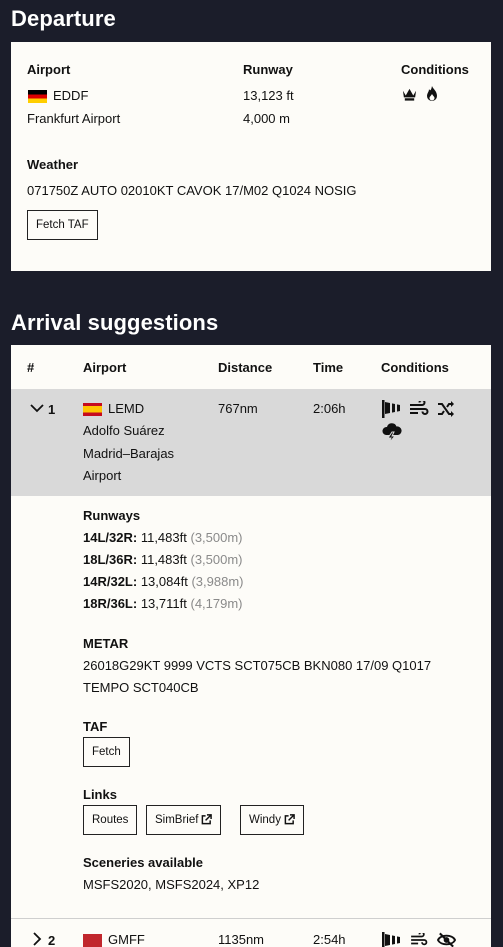 Image resolution: width=503 pixels, height=947 pixels. What do you see at coordinates (52, 409) in the screenshot?
I see `row-1-num: 1` at bounding box center [52, 409].